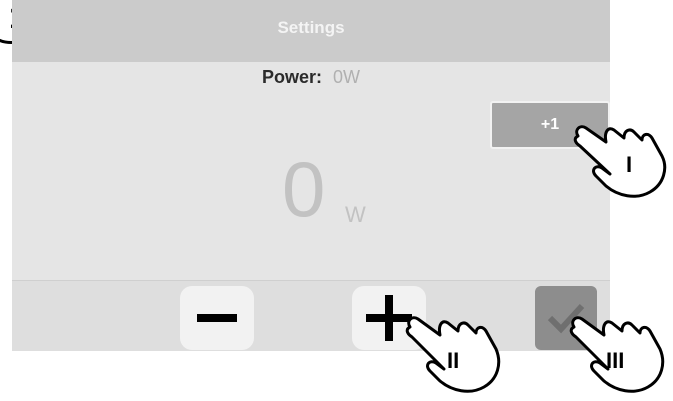 The height and width of the screenshot is (401, 673). I want to click on callout-label-3: III, so click(615, 360).